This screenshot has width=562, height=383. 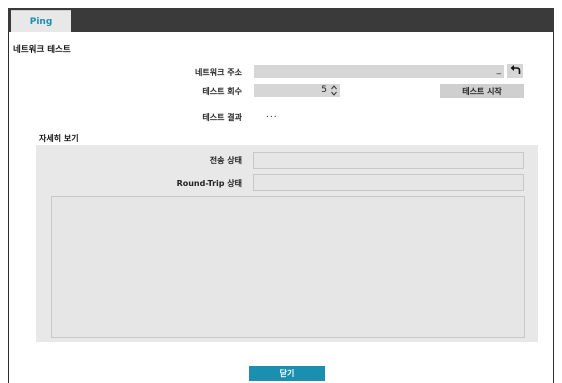 I want to click on address-value: _, so click(x=499, y=70).